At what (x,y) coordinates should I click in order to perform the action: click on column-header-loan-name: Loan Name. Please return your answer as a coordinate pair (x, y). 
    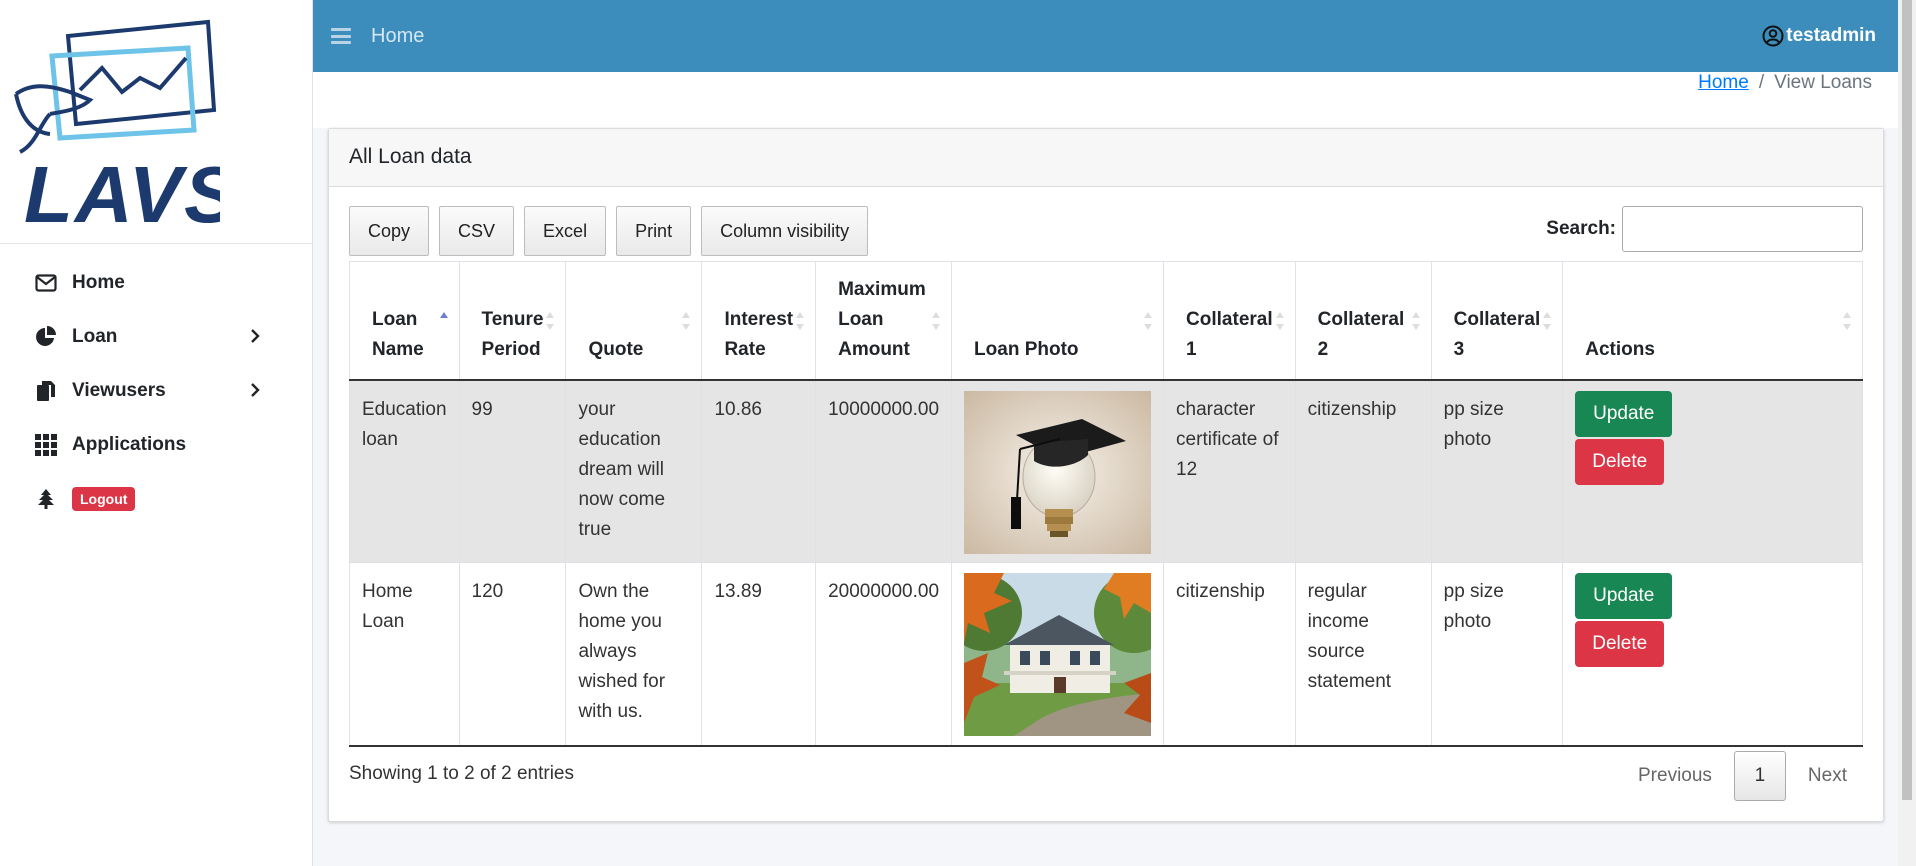
    Looking at the image, I should click on (404, 321).